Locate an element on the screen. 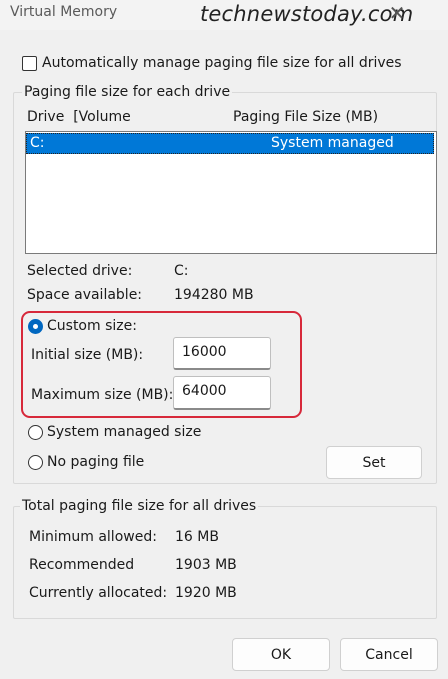  initial-size-input: 16000 is located at coordinates (222, 353).